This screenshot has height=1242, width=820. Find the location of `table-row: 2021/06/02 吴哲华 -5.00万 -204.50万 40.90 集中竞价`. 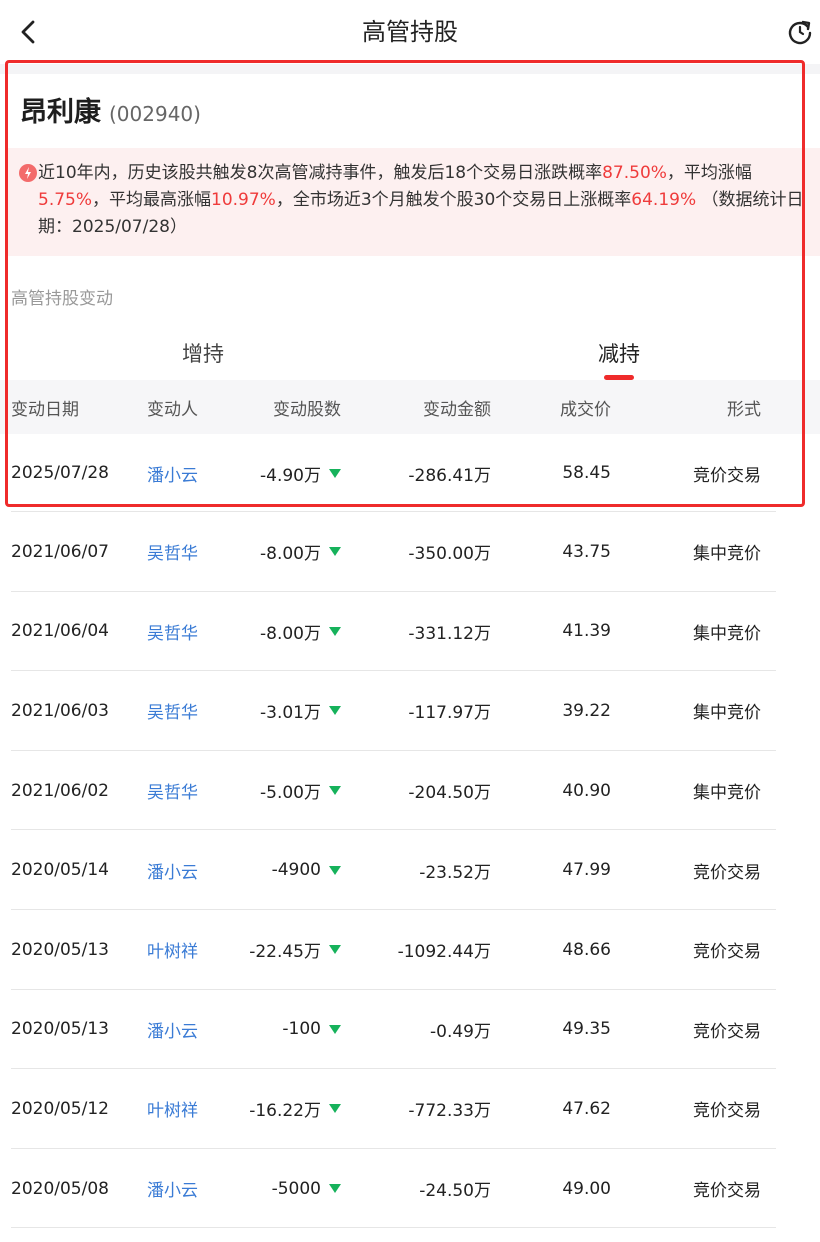

table-row: 2021/06/02 吴哲华 -5.00万 -204.50万 40.90 集中竞价 is located at coordinates (410, 791).